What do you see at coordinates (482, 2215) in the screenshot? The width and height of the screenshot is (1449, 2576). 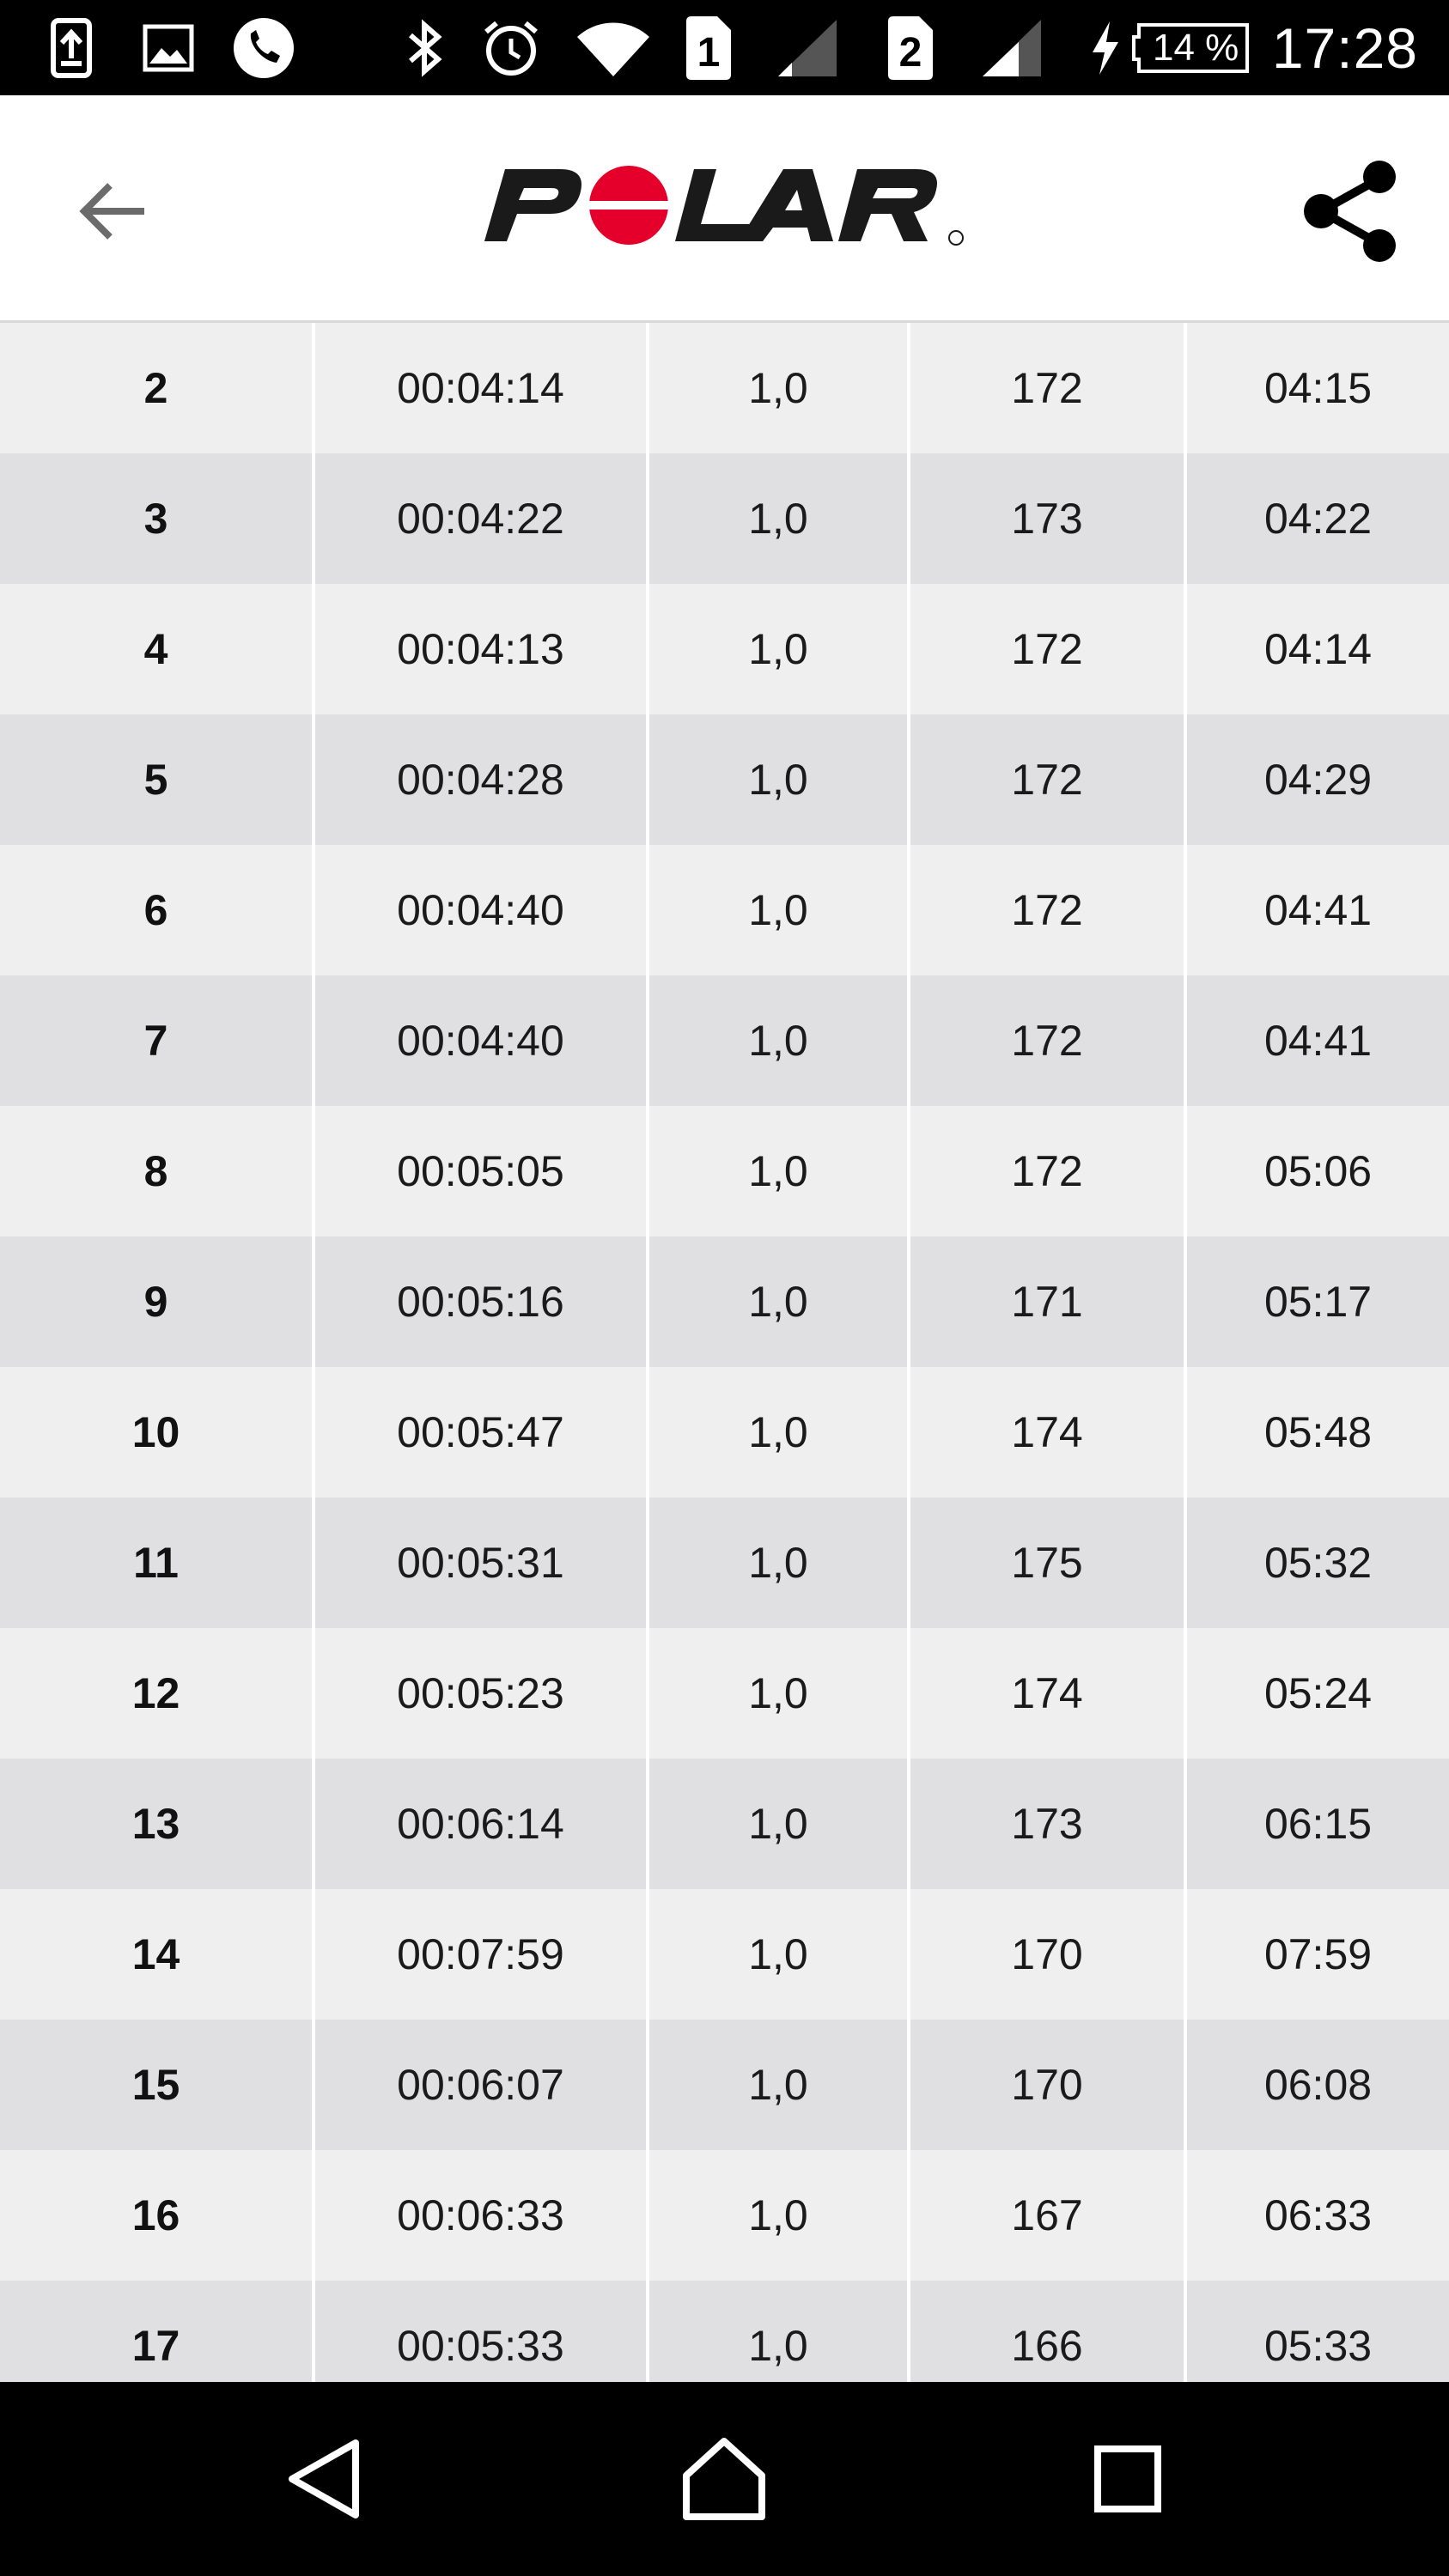 I see `cell-time: 00:06:33` at bounding box center [482, 2215].